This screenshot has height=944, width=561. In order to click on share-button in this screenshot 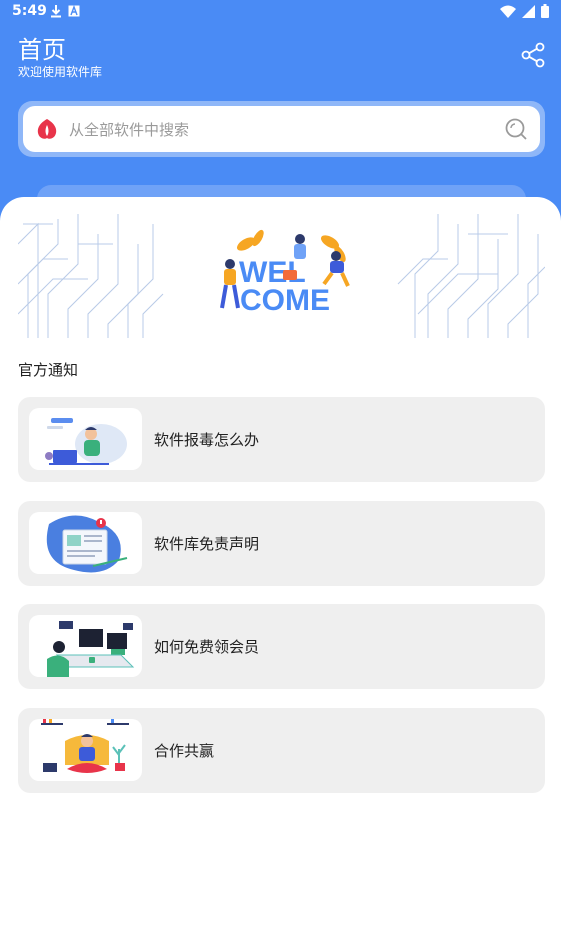, I will do `click(533, 55)`.